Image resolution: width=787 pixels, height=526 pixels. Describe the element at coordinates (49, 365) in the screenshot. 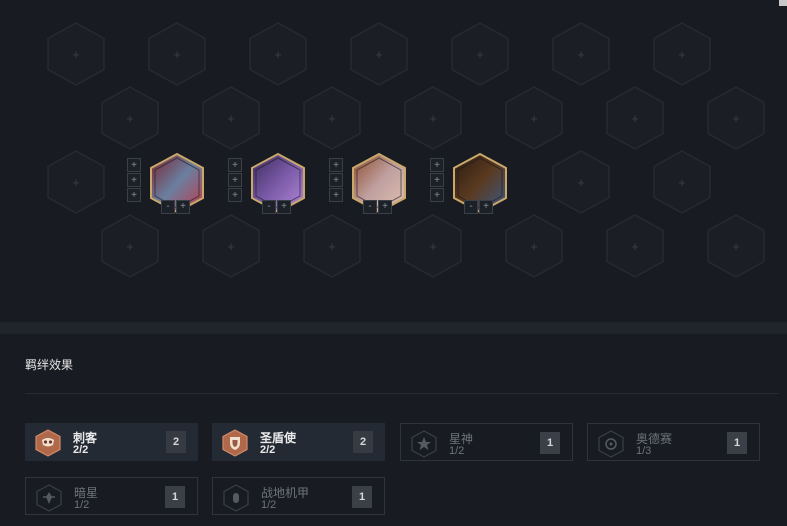

I see `synergy-title: 羁绊效果` at that location.